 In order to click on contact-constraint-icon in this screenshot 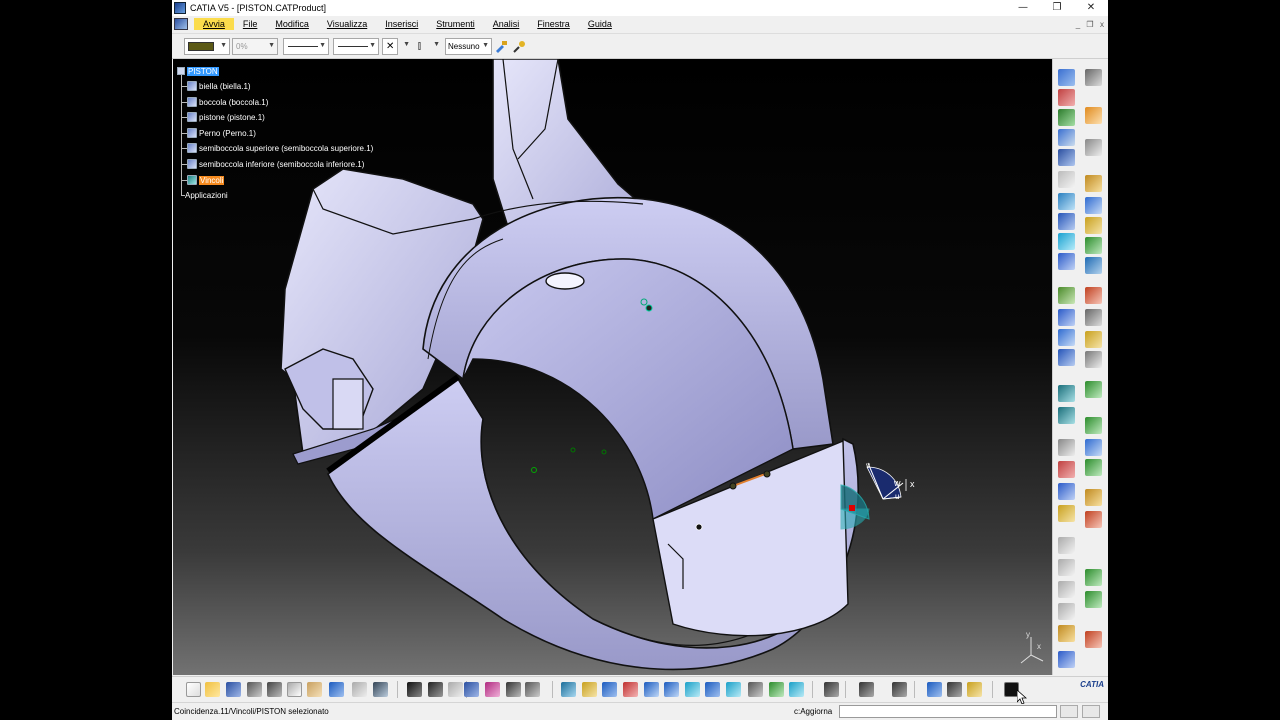, I will do `click(1066, 201)`.